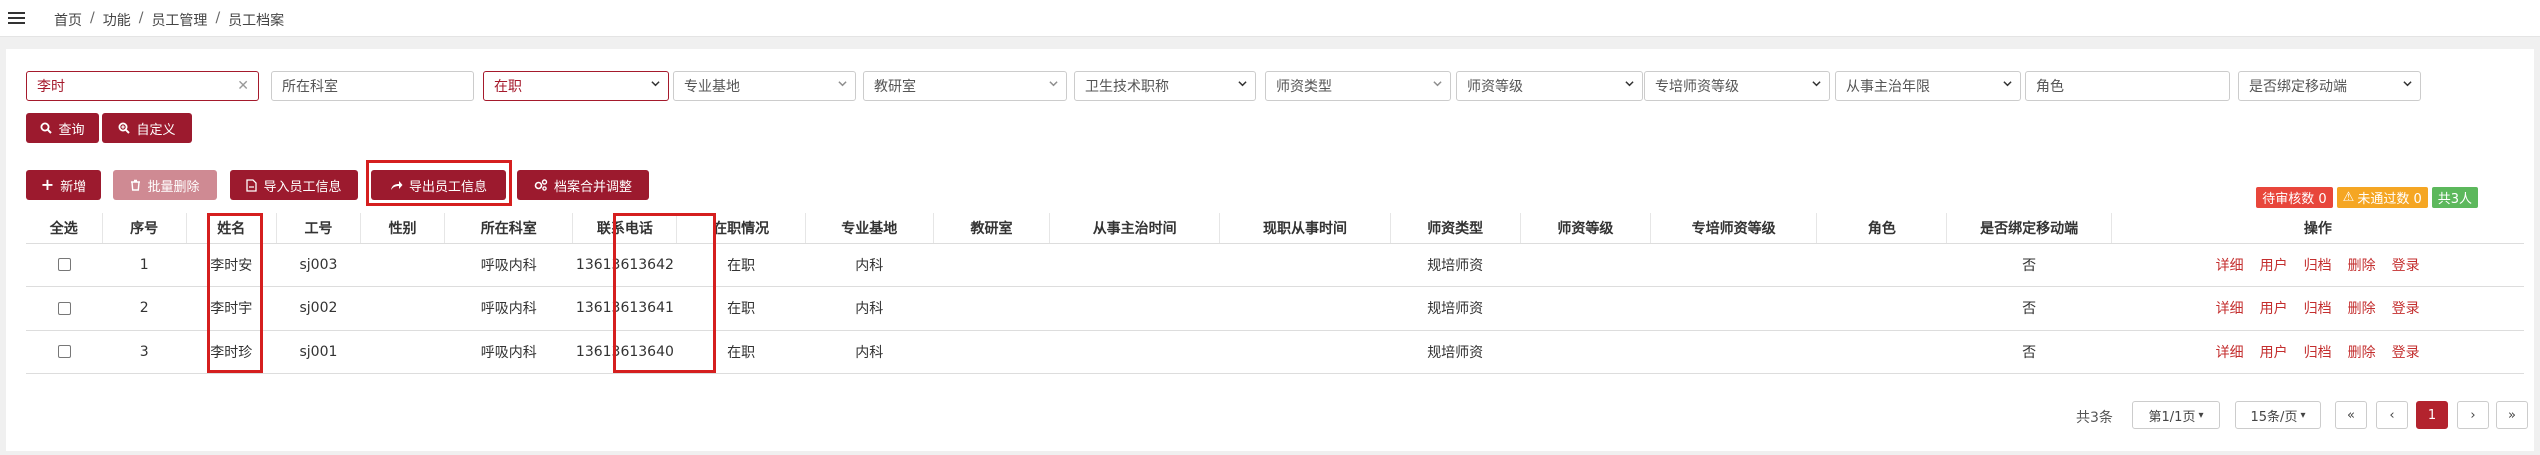  What do you see at coordinates (372, 86) in the screenshot?
I see `department-input: 所在科室` at bounding box center [372, 86].